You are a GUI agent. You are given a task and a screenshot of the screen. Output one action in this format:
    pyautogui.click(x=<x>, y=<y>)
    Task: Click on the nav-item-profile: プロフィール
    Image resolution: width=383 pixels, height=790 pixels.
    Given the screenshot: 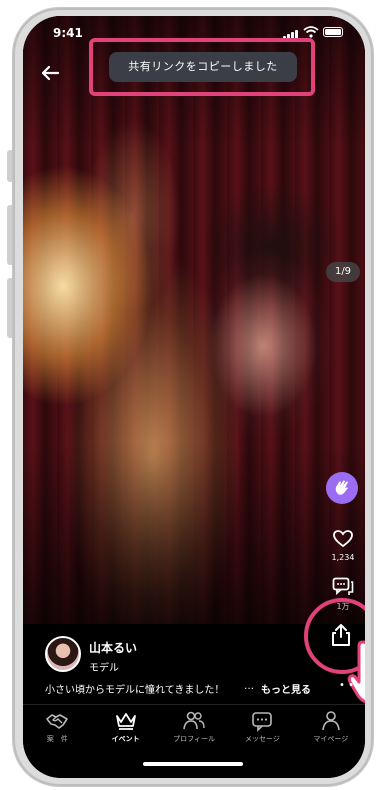 What is the action you would take?
    pyautogui.click(x=194, y=732)
    